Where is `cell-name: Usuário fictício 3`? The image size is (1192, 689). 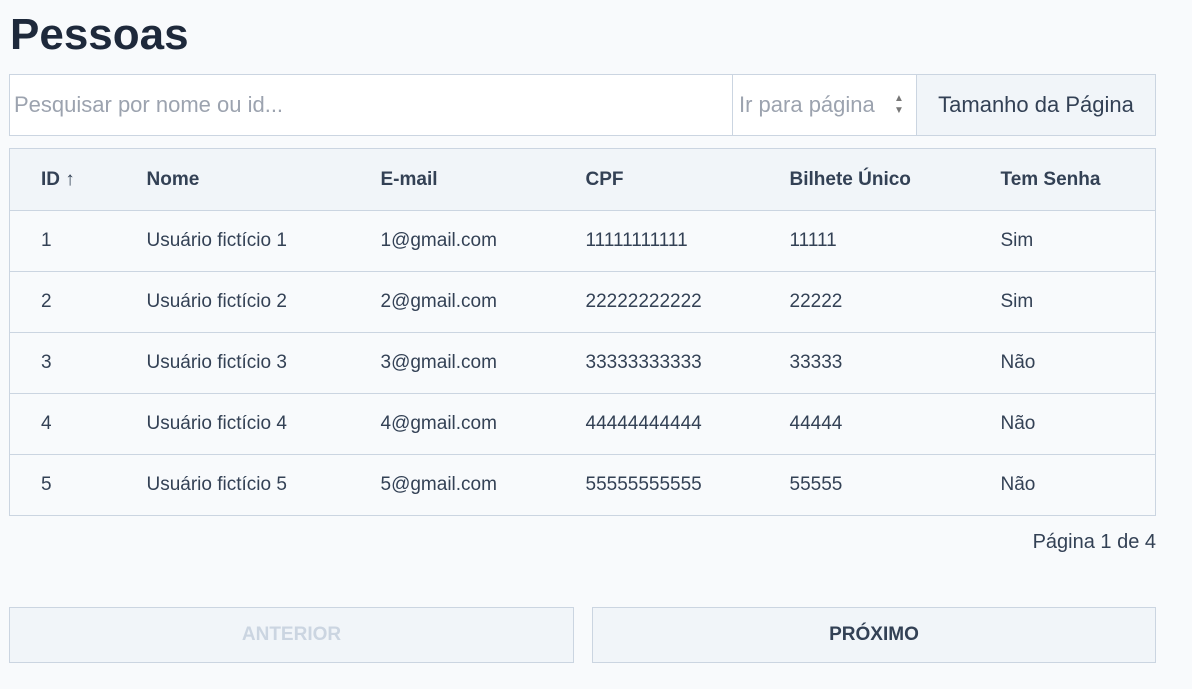
cell-name: Usuário fictício 3 is located at coordinates (263, 363).